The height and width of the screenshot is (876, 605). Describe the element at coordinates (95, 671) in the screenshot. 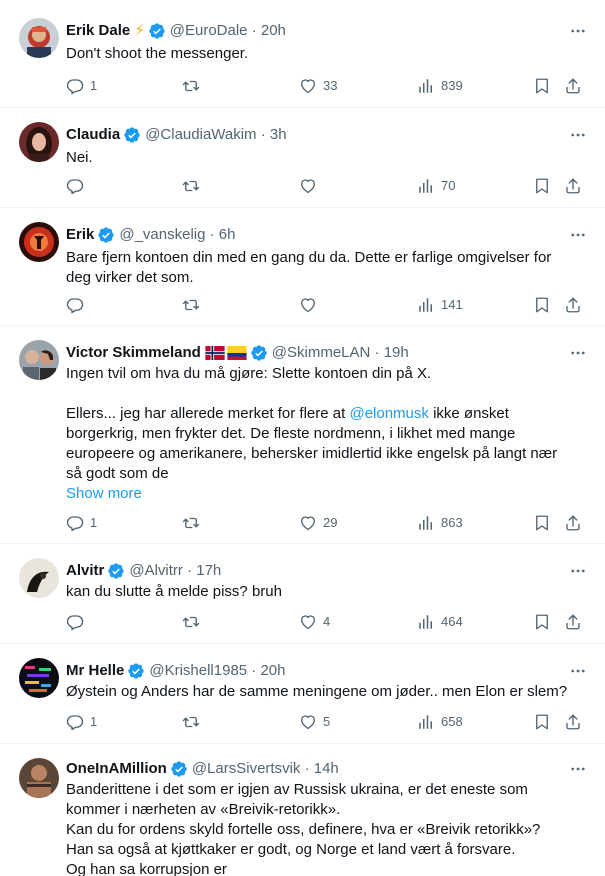

I see `author-name: Mr Helle` at that location.